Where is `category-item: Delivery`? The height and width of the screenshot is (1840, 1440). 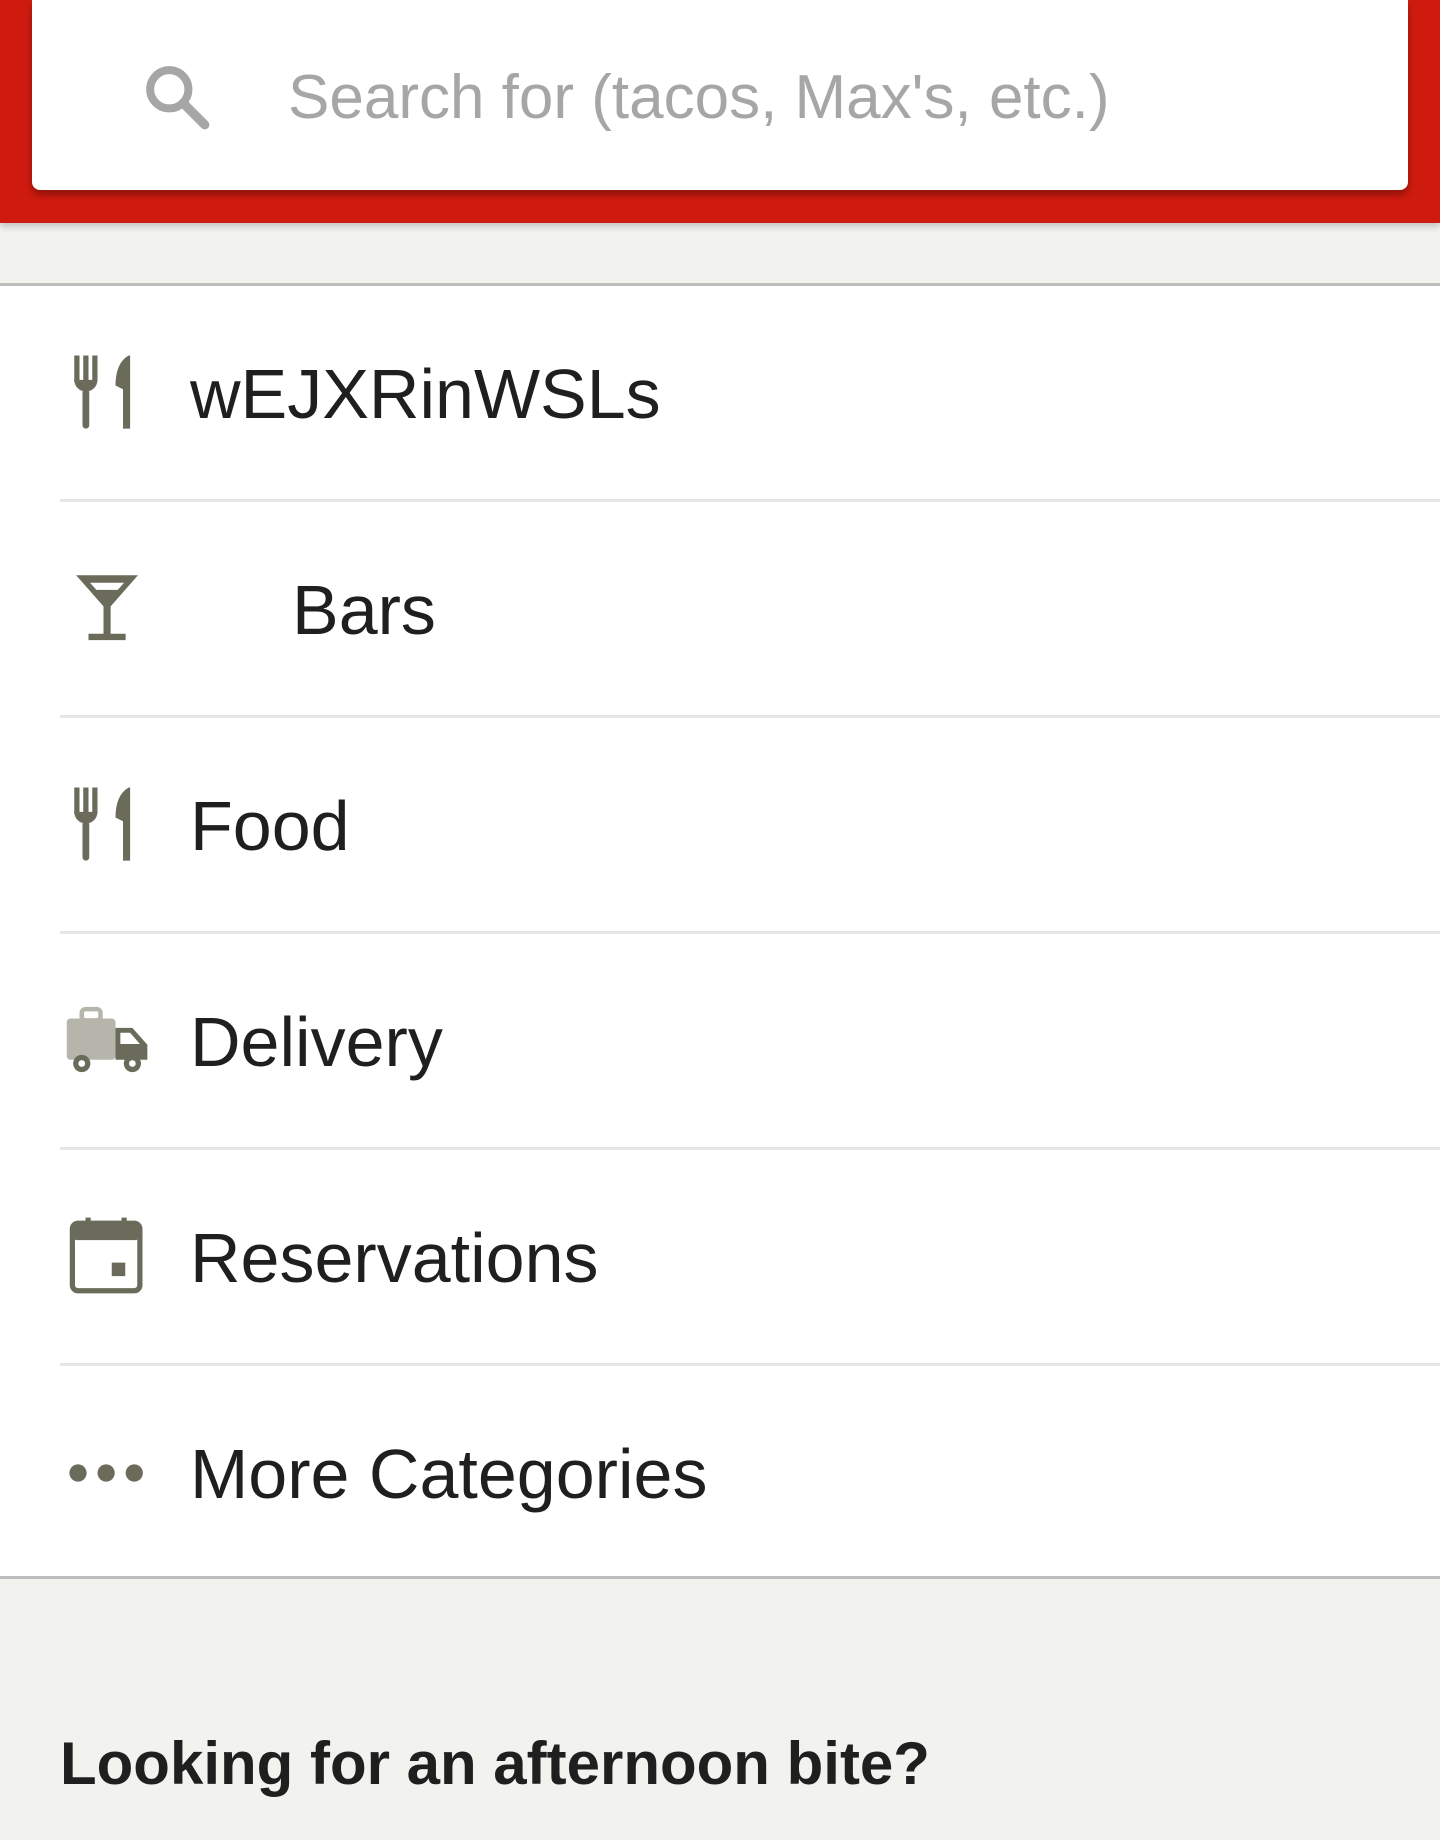 category-item: Delivery is located at coordinates (720, 1042).